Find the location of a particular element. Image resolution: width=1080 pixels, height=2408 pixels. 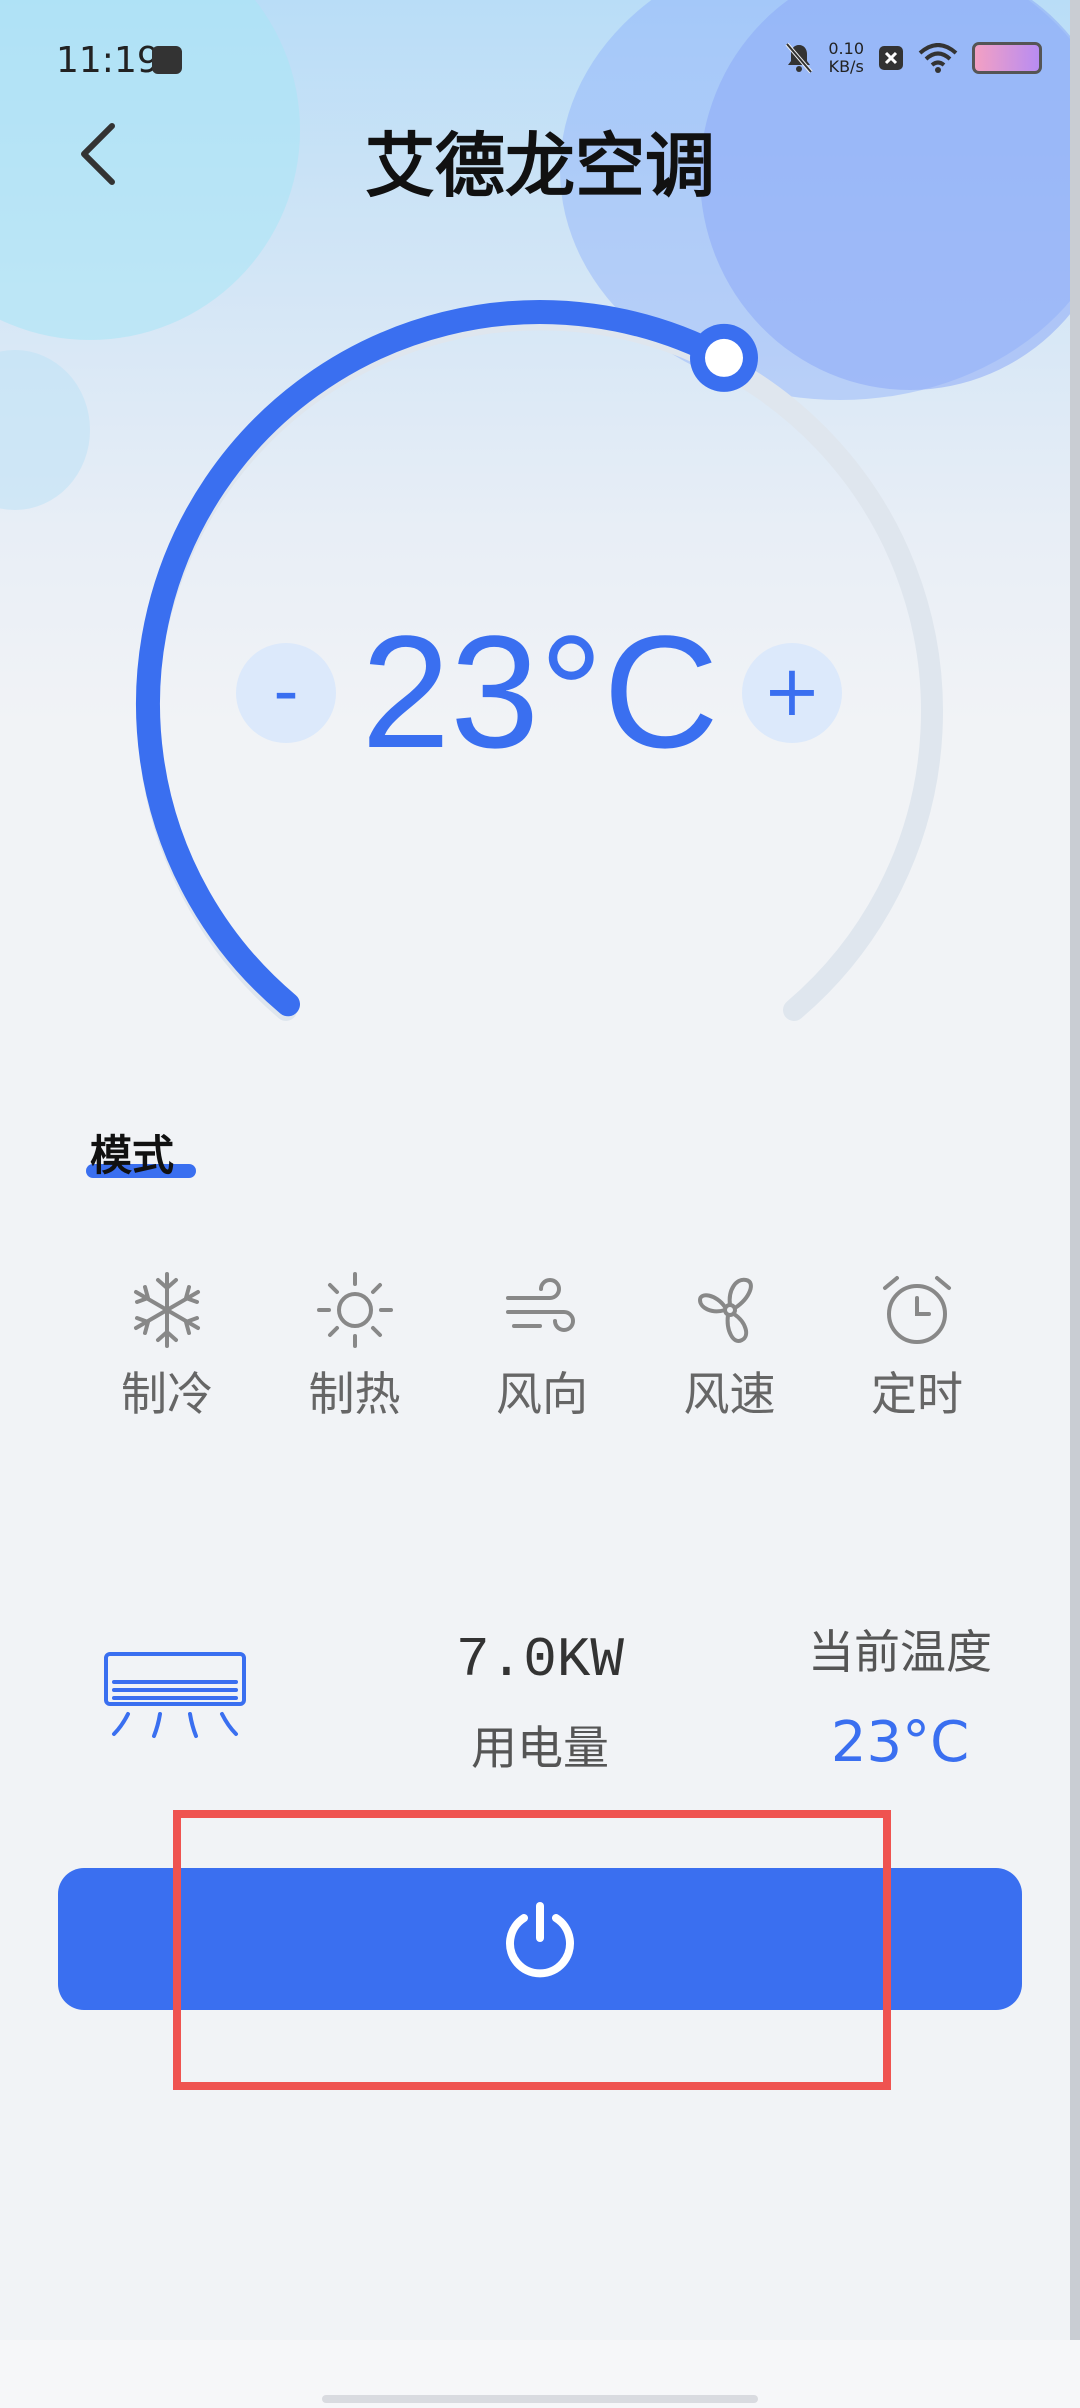

mode-label: 制冷 is located at coordinates (167, 1394).